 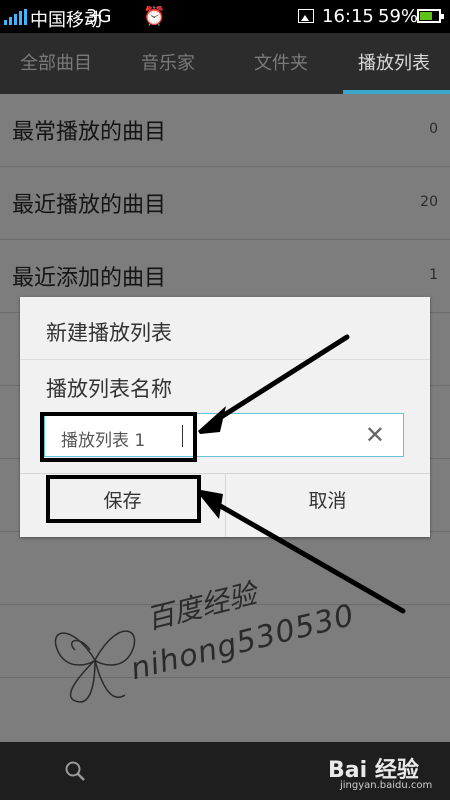 What do you see at coordinates (212, 420) in the screenshot?
I see `arrowhead-input` at bounding box center [212, 420].